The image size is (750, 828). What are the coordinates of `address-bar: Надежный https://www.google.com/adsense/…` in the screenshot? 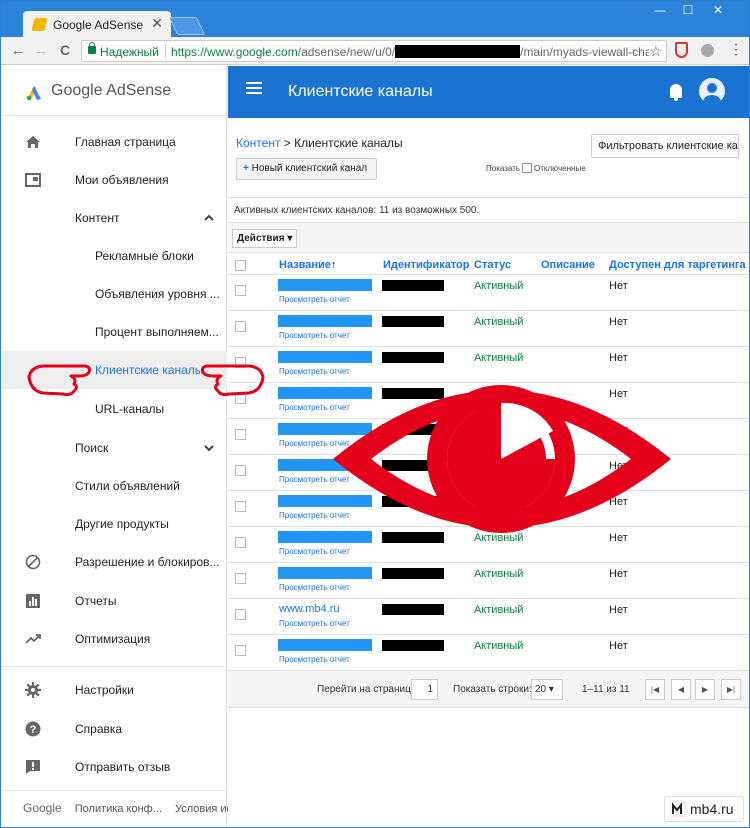 It's located at (374, 51).